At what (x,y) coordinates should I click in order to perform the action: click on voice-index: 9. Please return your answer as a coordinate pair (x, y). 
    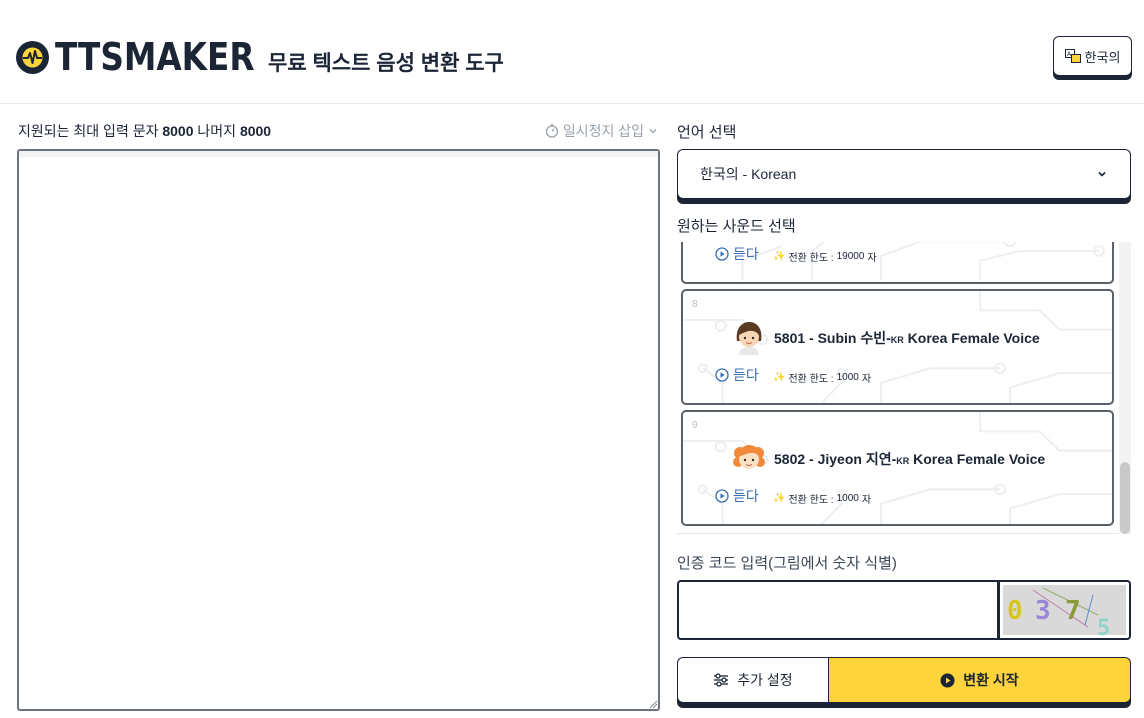
    Looking at the image, I should click on (695, 425).